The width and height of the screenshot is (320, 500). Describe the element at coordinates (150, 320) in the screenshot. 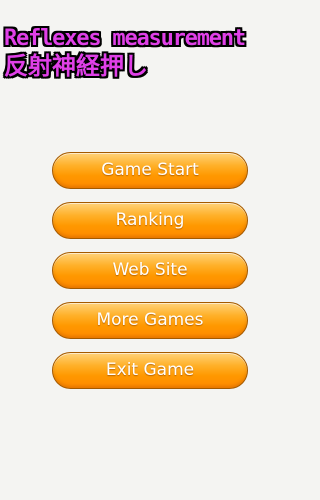

I see `more-games-button: More Games` at that location.